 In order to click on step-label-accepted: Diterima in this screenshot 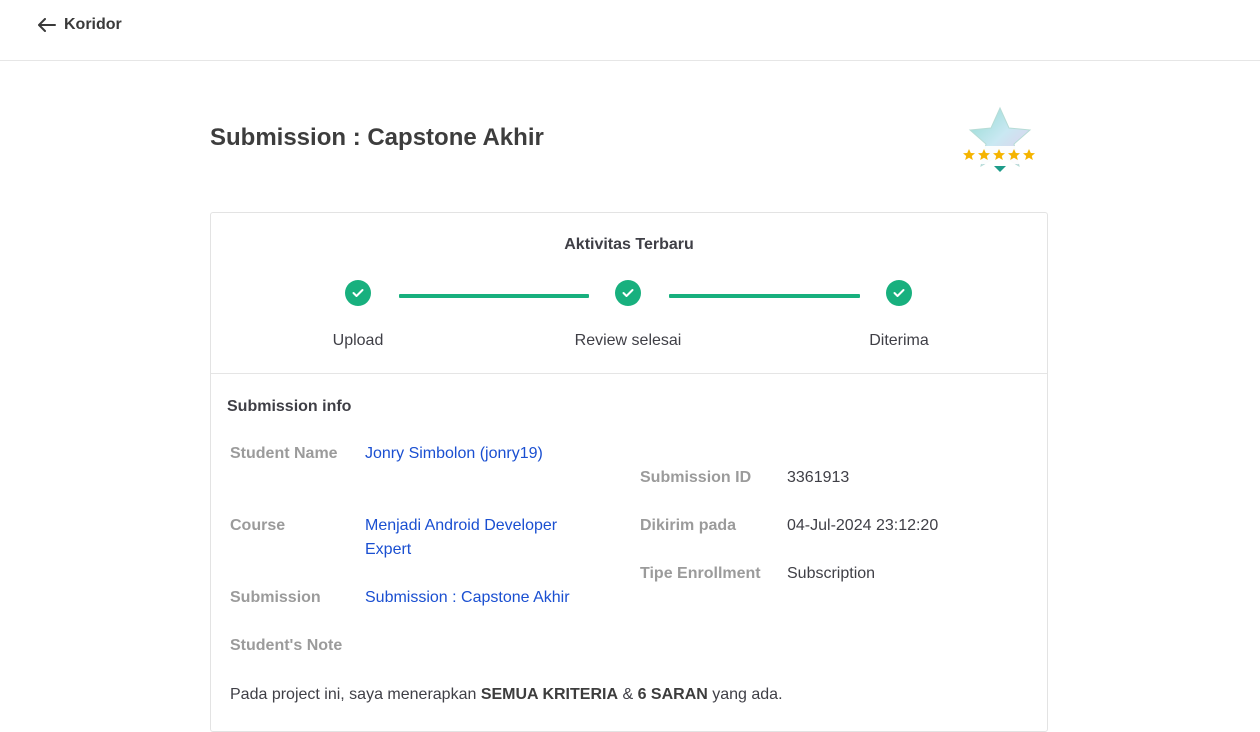, I will do `click(899, 340)`.